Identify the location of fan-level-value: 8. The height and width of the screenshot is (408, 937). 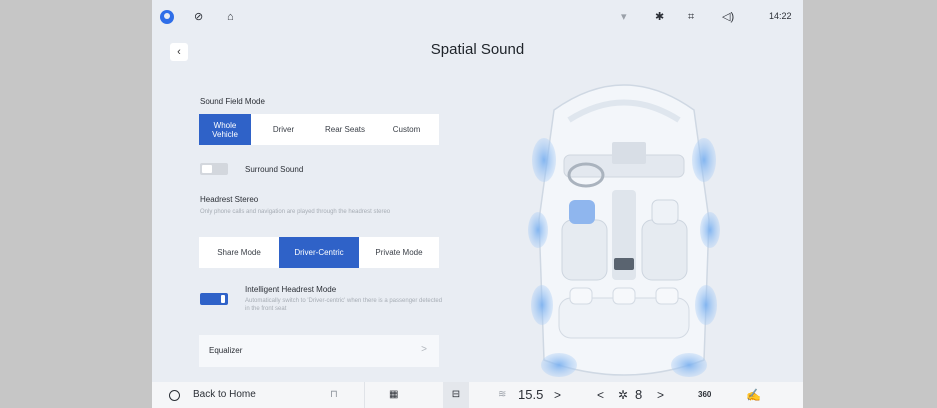
(639, 394).